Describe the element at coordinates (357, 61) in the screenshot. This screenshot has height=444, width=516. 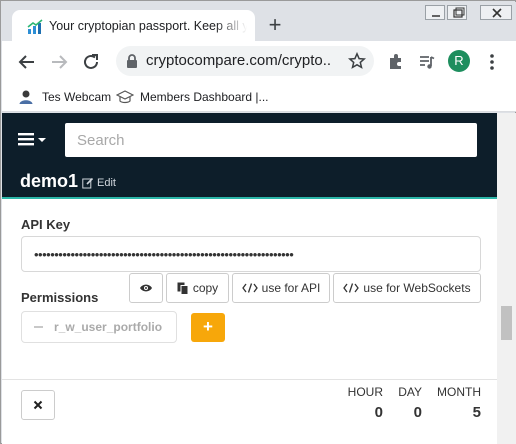
I see `star-icon` at that location.